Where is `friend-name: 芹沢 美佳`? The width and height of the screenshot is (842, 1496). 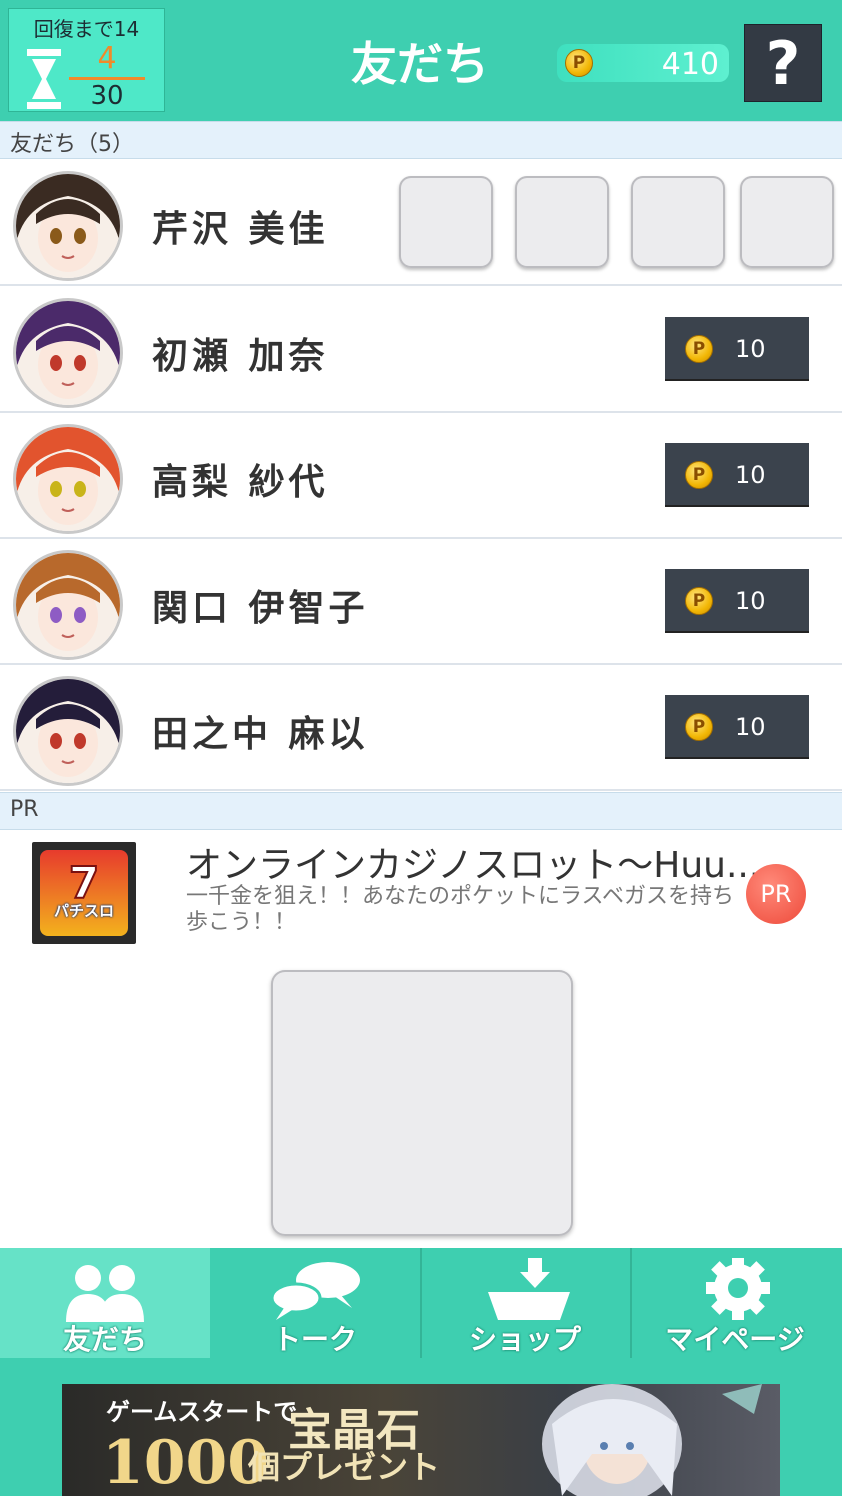
friend-name: 芹沢 美佳 is located at coordinates (240, 229).